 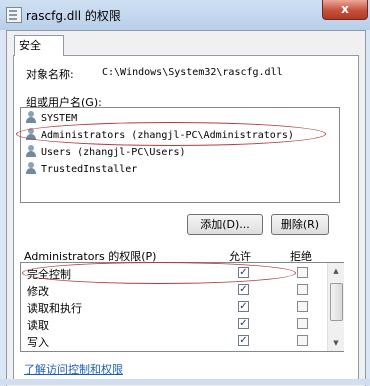 I want to click on scroll-thumb, so click(x=336, y=302).